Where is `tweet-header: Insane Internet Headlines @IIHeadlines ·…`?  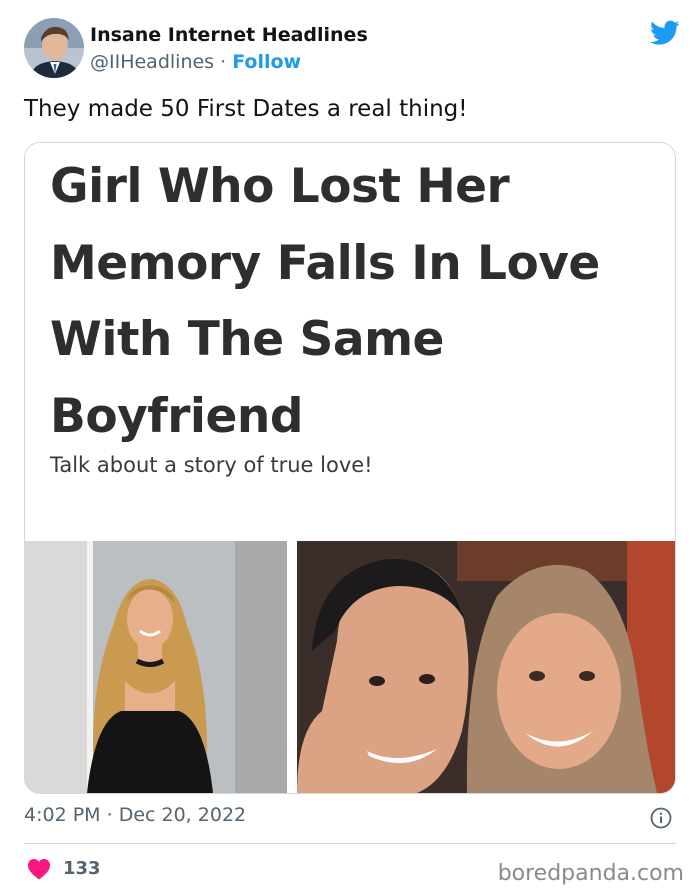 tweet-header: Insane Internet Headlines @IIHeadlines ·… is located at coordinates (354, 49).